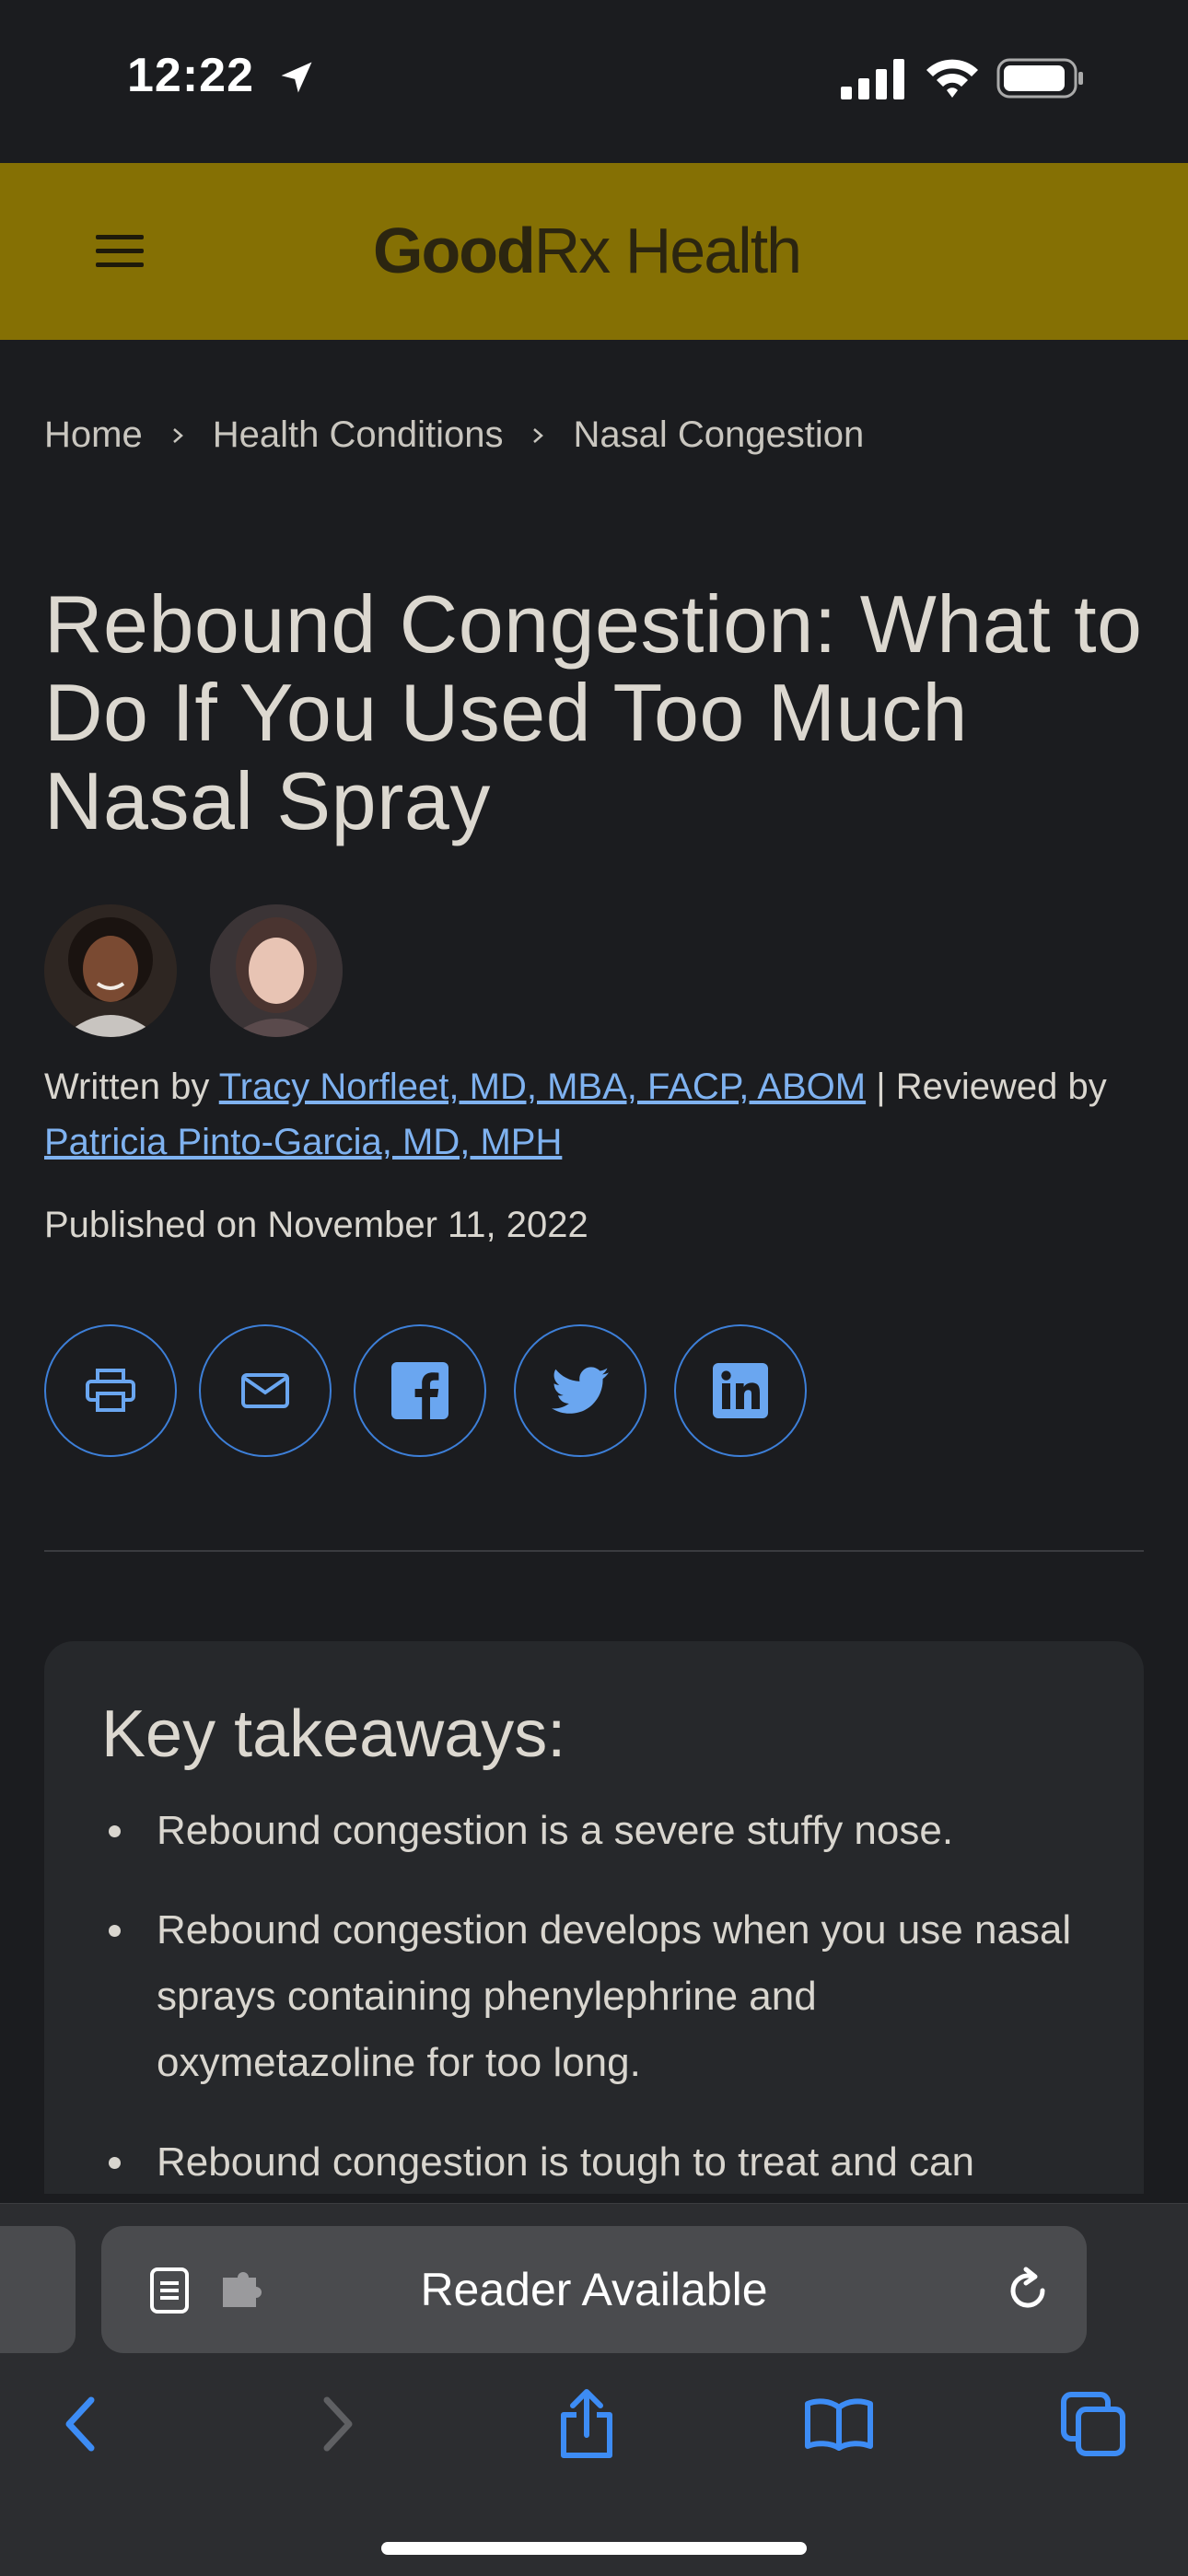  I want to click on share-button, so click(586, 2424).